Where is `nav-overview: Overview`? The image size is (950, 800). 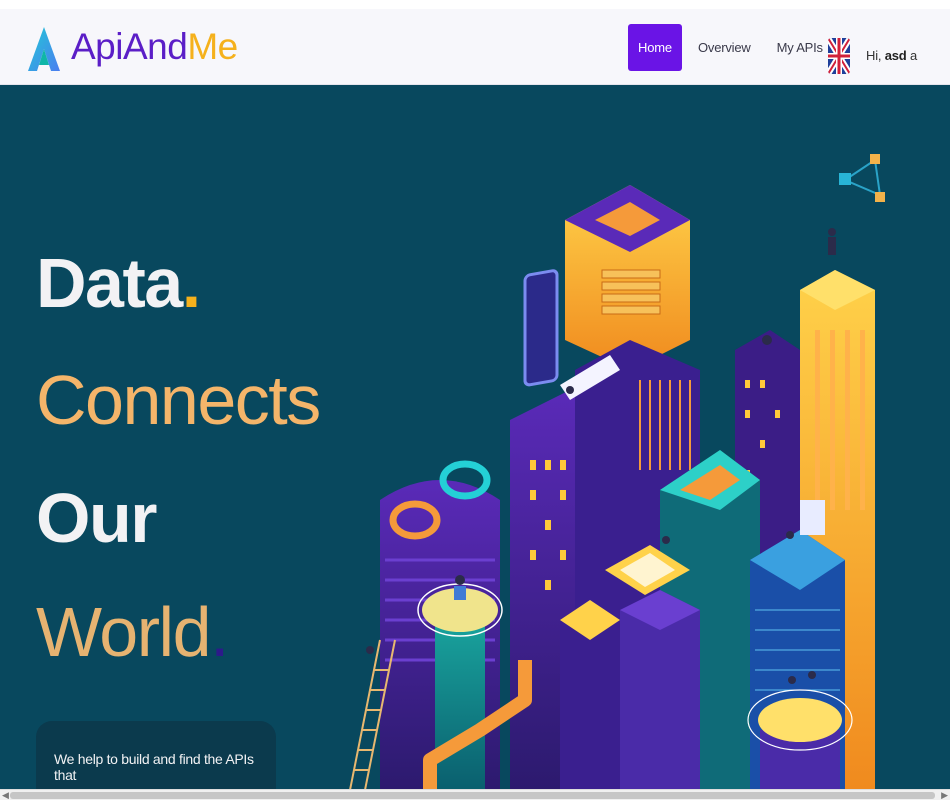 nav-overview: Overview is located at coordinates (724, 47).